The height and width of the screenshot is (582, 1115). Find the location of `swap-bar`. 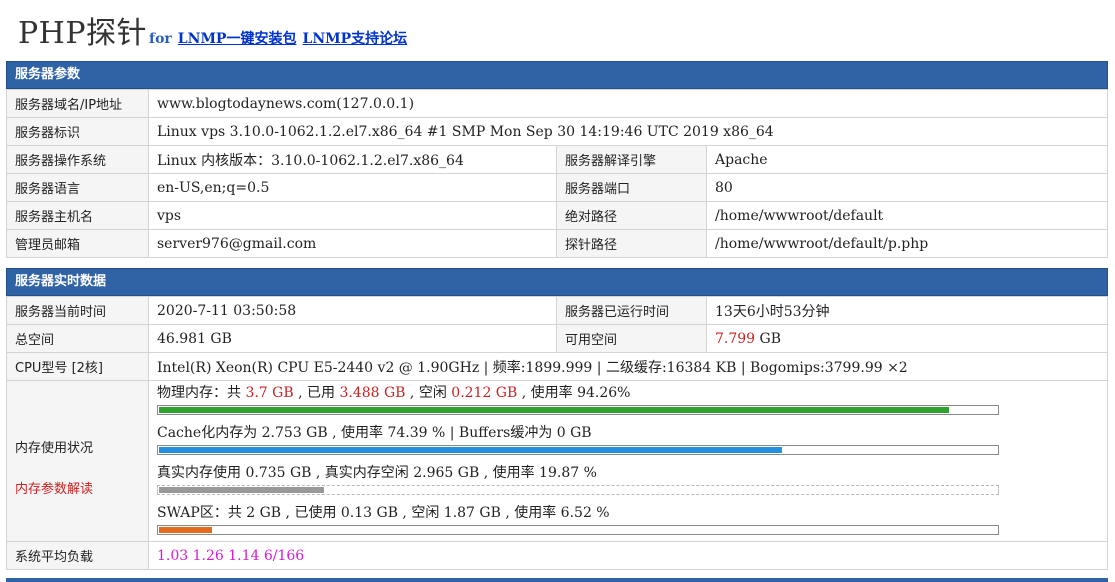

swap-bar is located at coordinates (578, 530).